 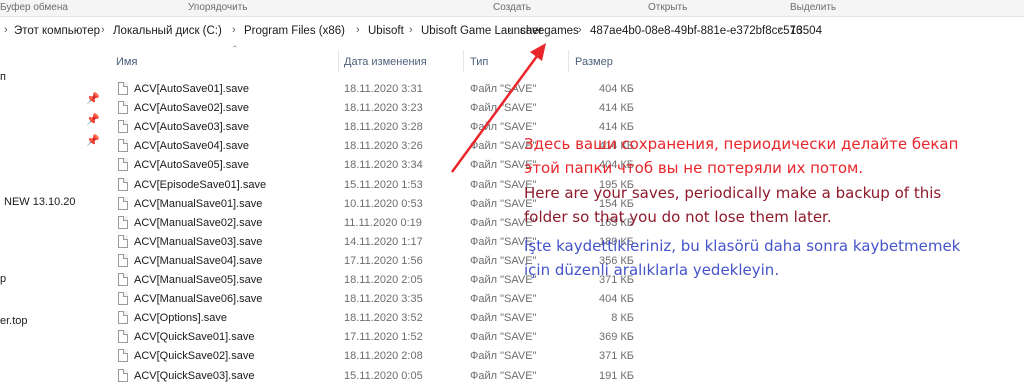 I want to click on file-name: ACV[ManualSave03].save, so click(x=198, y=241).